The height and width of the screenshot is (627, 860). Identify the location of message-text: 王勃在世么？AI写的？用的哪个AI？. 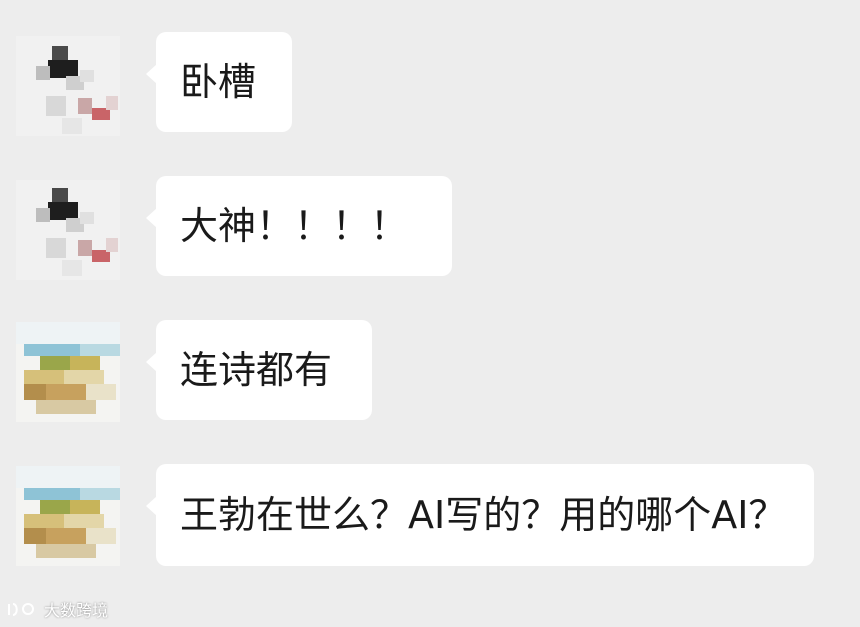
(483, 515).